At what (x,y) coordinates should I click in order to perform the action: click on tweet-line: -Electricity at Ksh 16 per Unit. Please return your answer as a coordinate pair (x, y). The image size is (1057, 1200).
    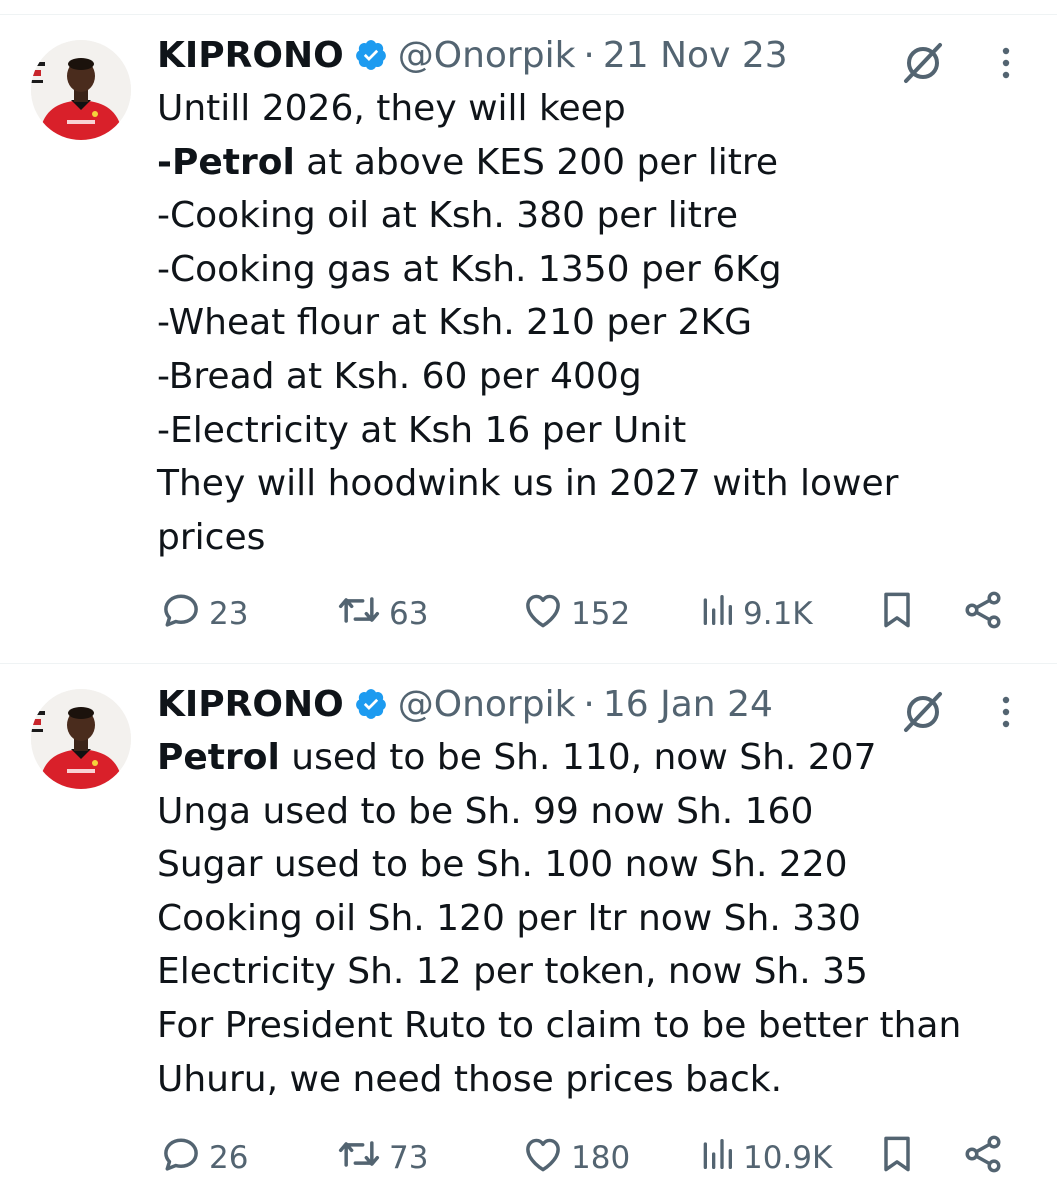
    Looking at the image, I should click on (422, 430).